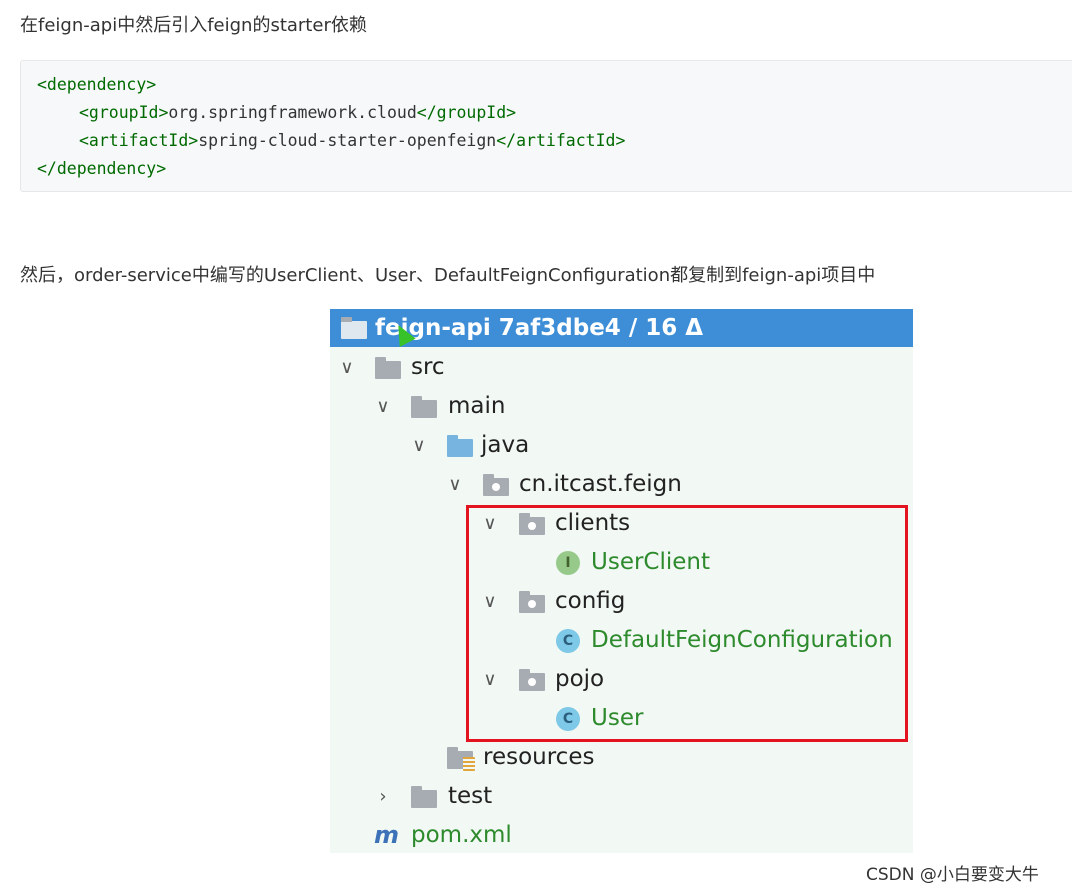 The width and height of the screenshot is (1072, 892). What do you see at coordinates (124, 112) in the screenshot?
I see `code-groupid-open: <groupId>` at bounding box center [124, 112].